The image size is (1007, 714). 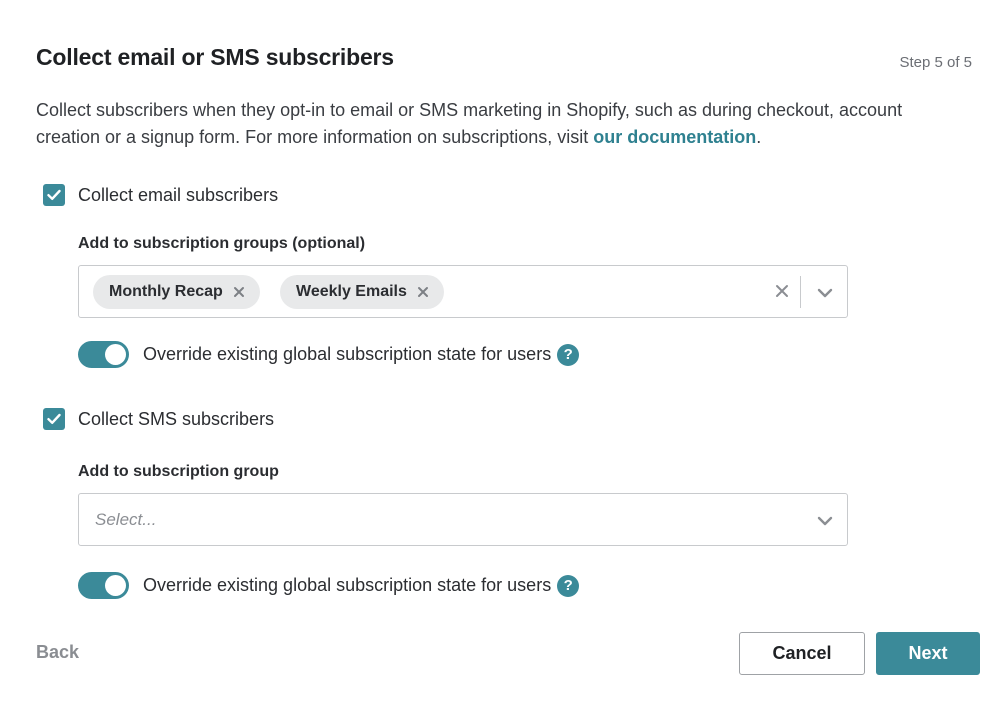 I want to click on clear-all-icon, so click(x=782, y=293).